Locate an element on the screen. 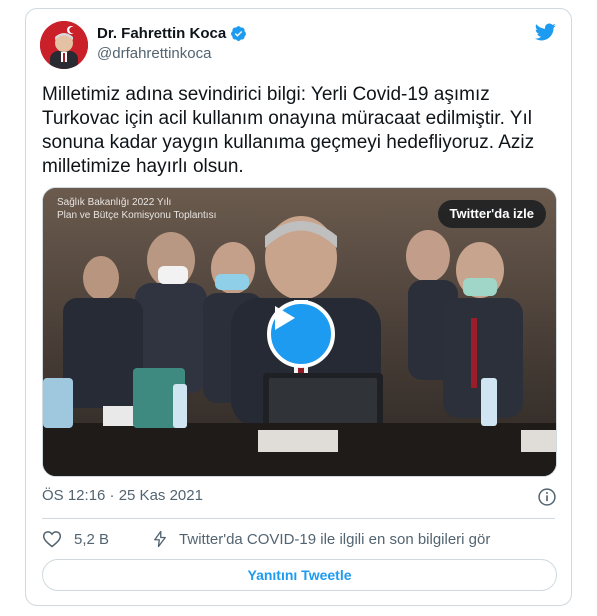 This screenshot has height=616, width=597. twitter-bird-icon is located at coordinates (545, 32).